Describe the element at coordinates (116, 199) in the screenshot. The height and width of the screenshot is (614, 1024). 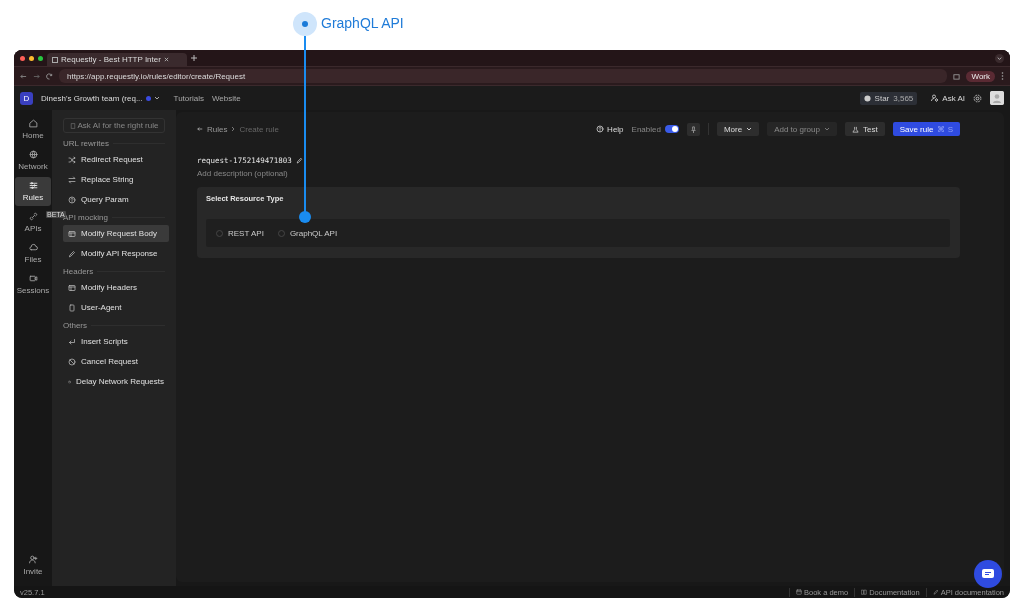
I see `rule-type-item: Query Param` at that location.